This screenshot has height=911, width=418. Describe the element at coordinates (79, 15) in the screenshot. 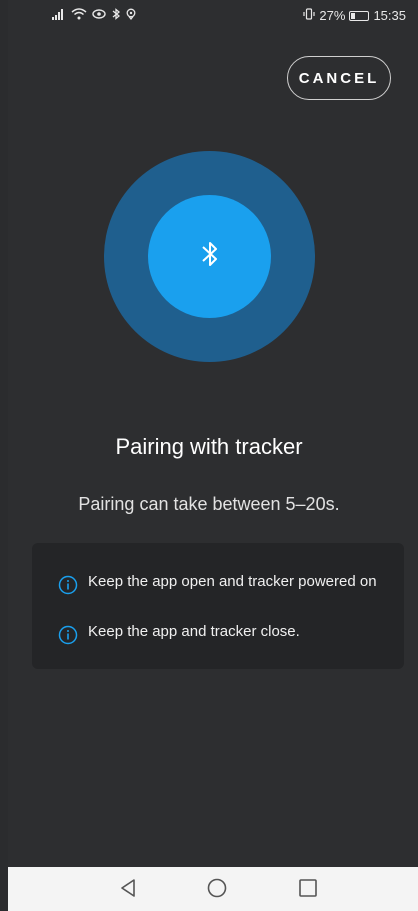

I see `wifi-icon` at that location.